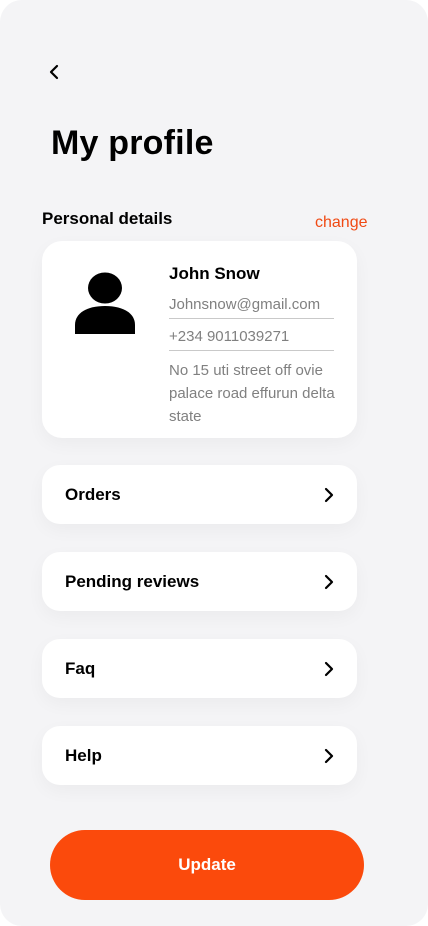 Image resolution: width=428 pixels, height=926 pixels. Describe the element at coordinates (93, 494) in the screenshot. I see `menu-item-label: Orders` at that location.